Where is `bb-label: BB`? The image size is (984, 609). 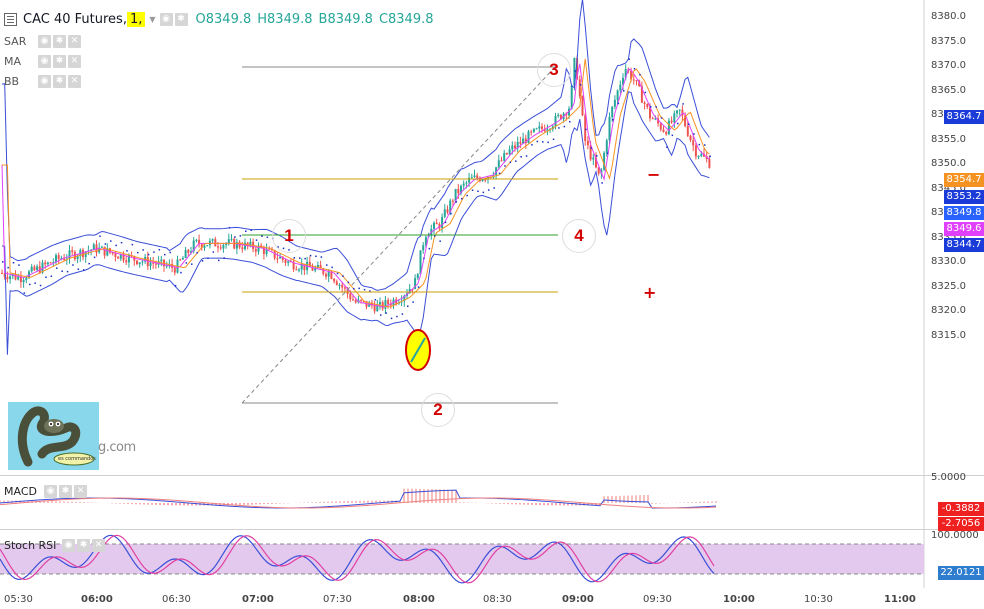
bb-label: BB is located at coordinates (21, 81).